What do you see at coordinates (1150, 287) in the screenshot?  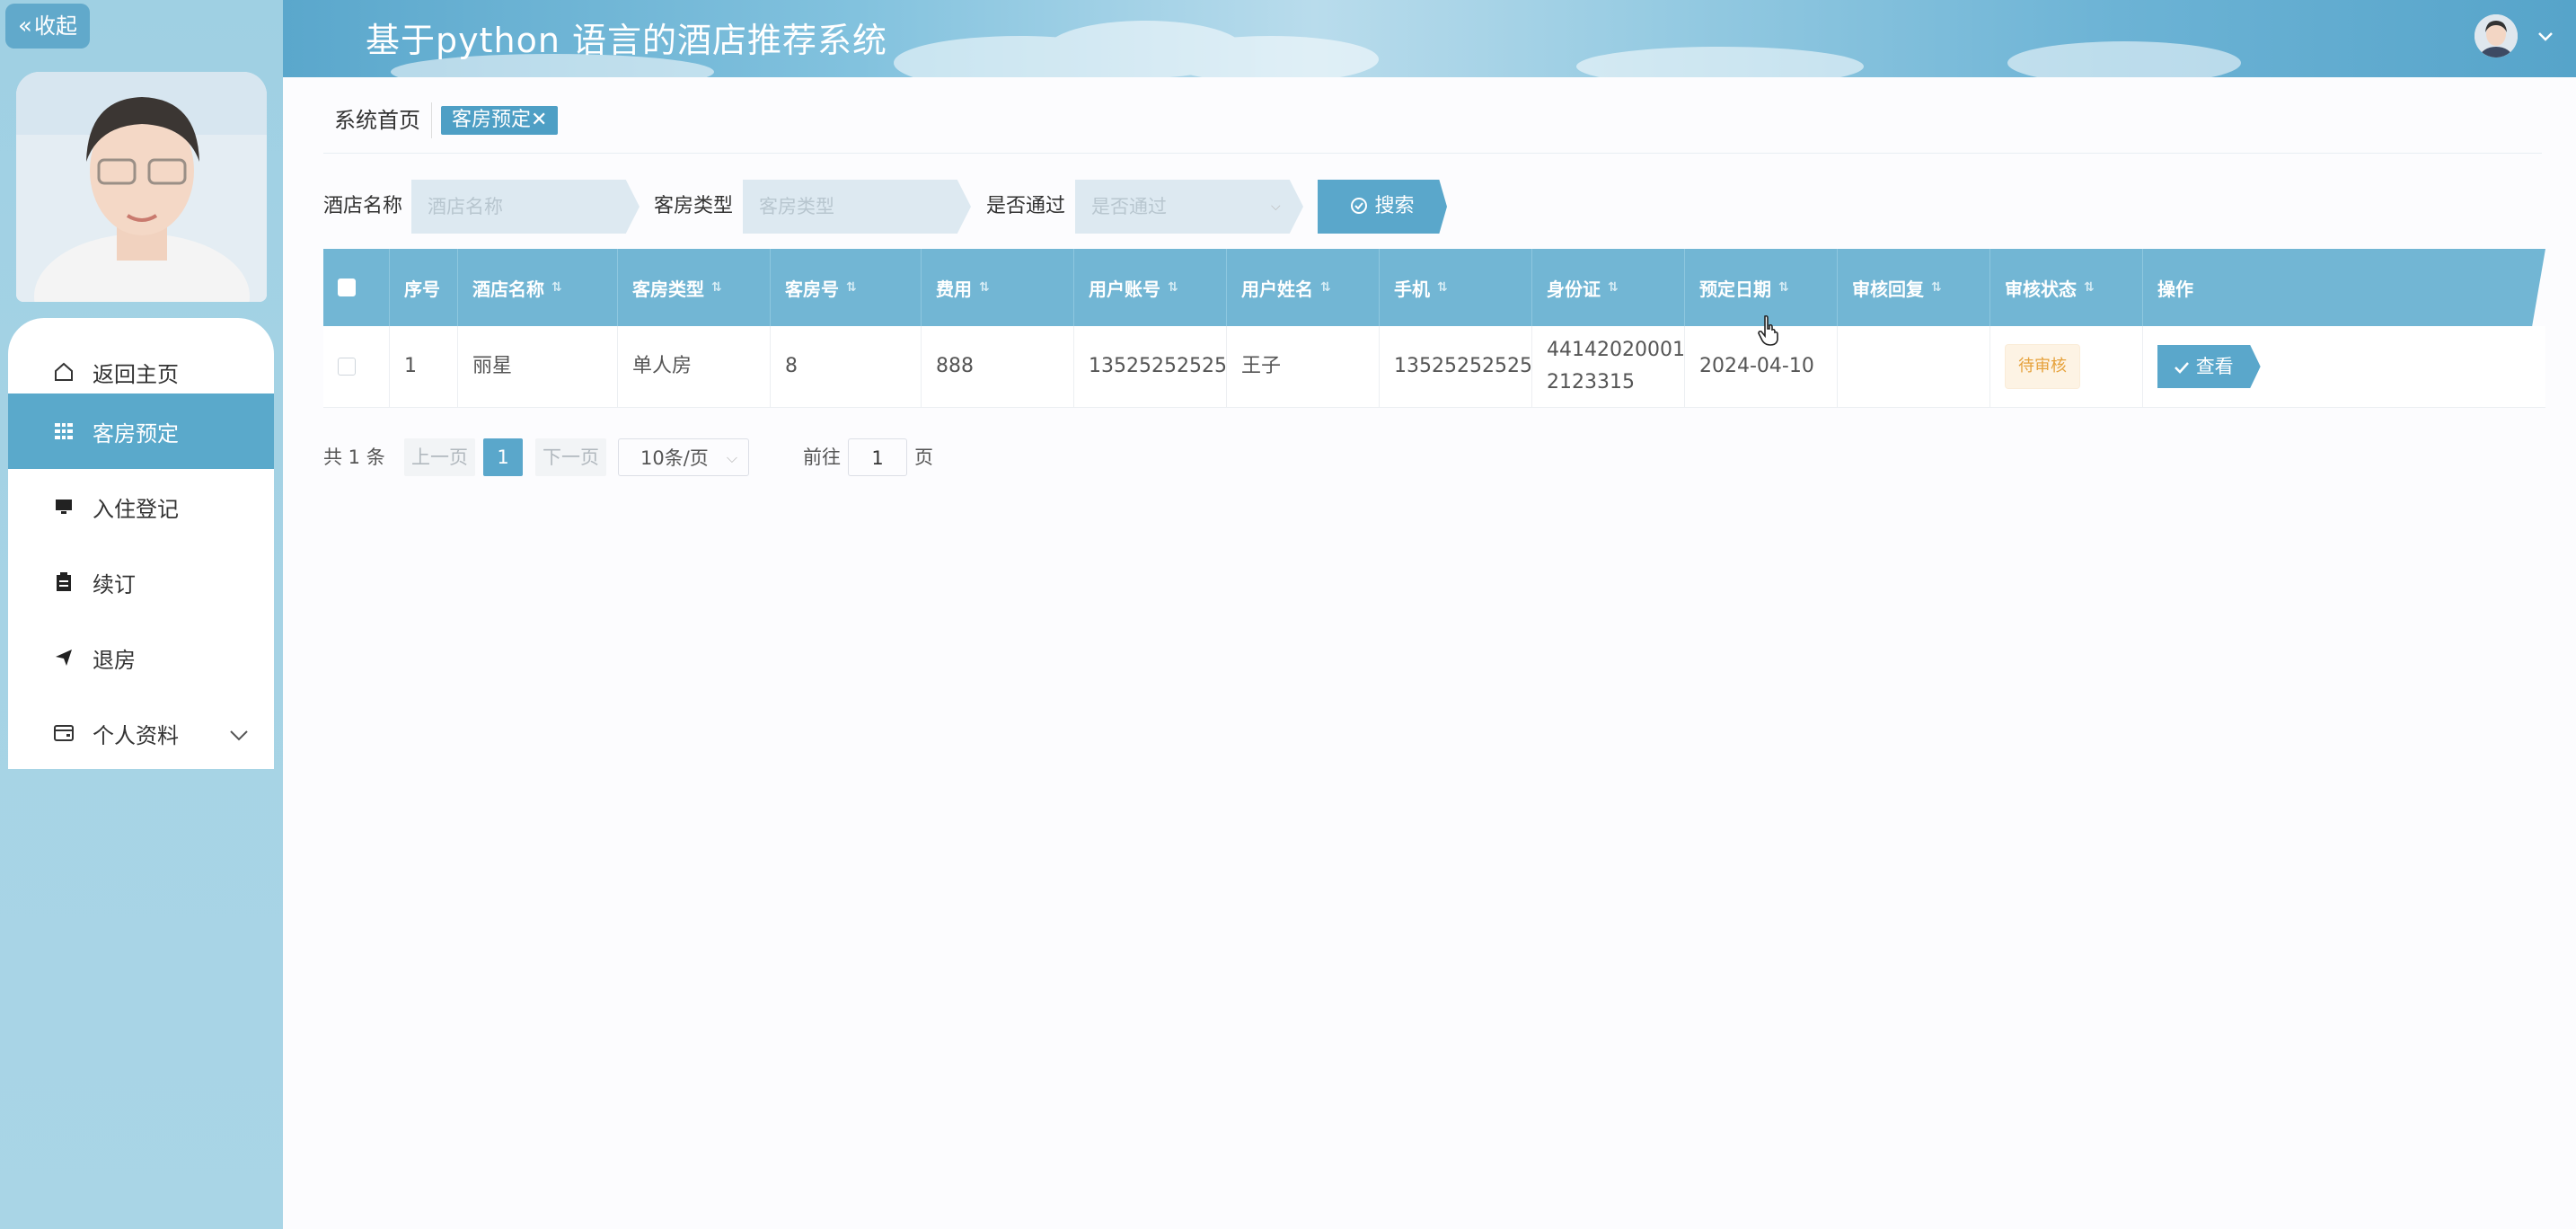 I see `column-header: 用户账号 ⇅` at bounding box center [1150, 287].